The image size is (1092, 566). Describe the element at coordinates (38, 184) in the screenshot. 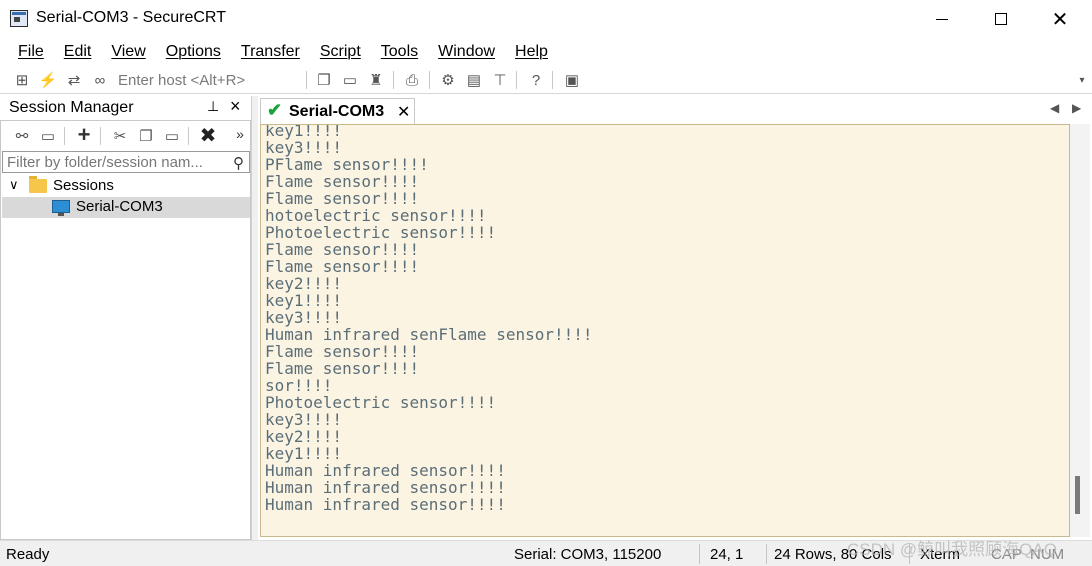

I see `folder-icon` at that location.